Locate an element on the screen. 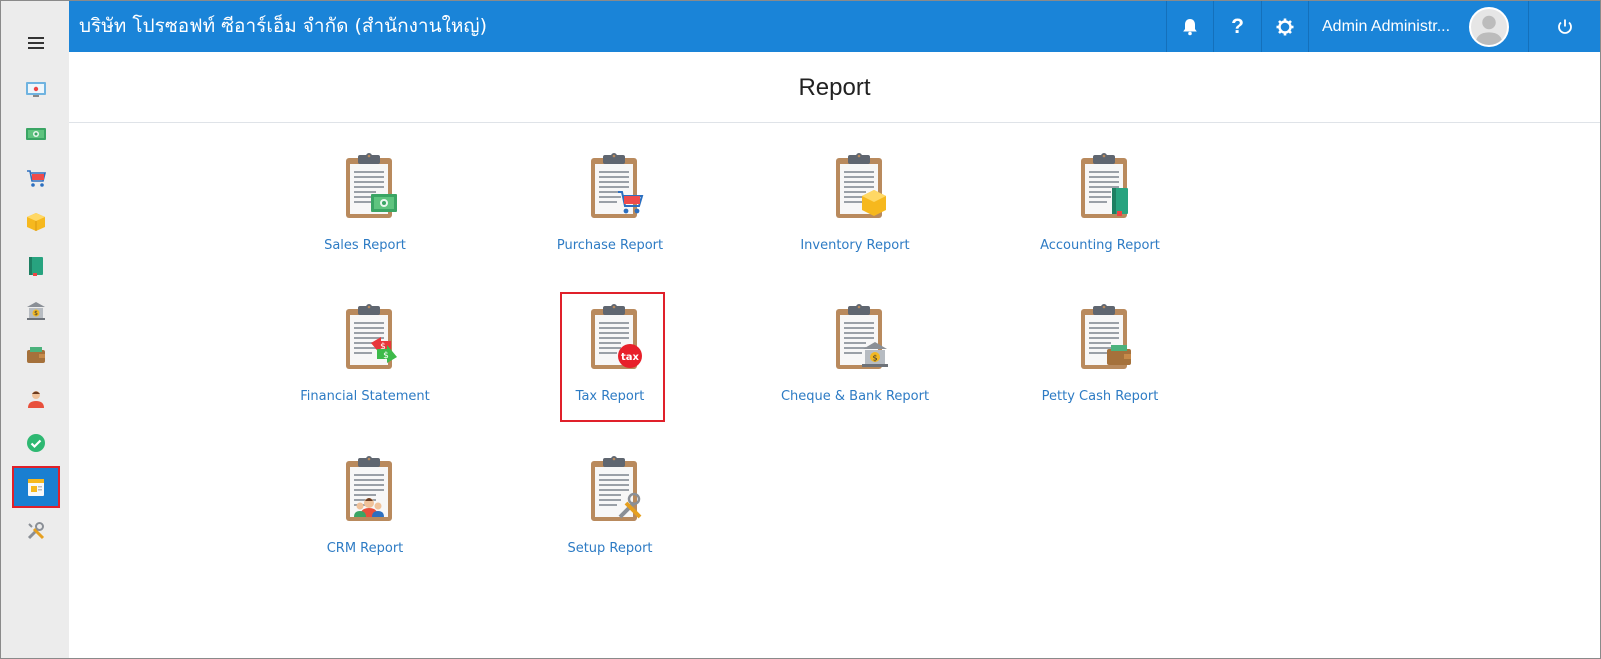 The image size is (1601, 659). setup-report-icon is located at coordinates (616, 488).